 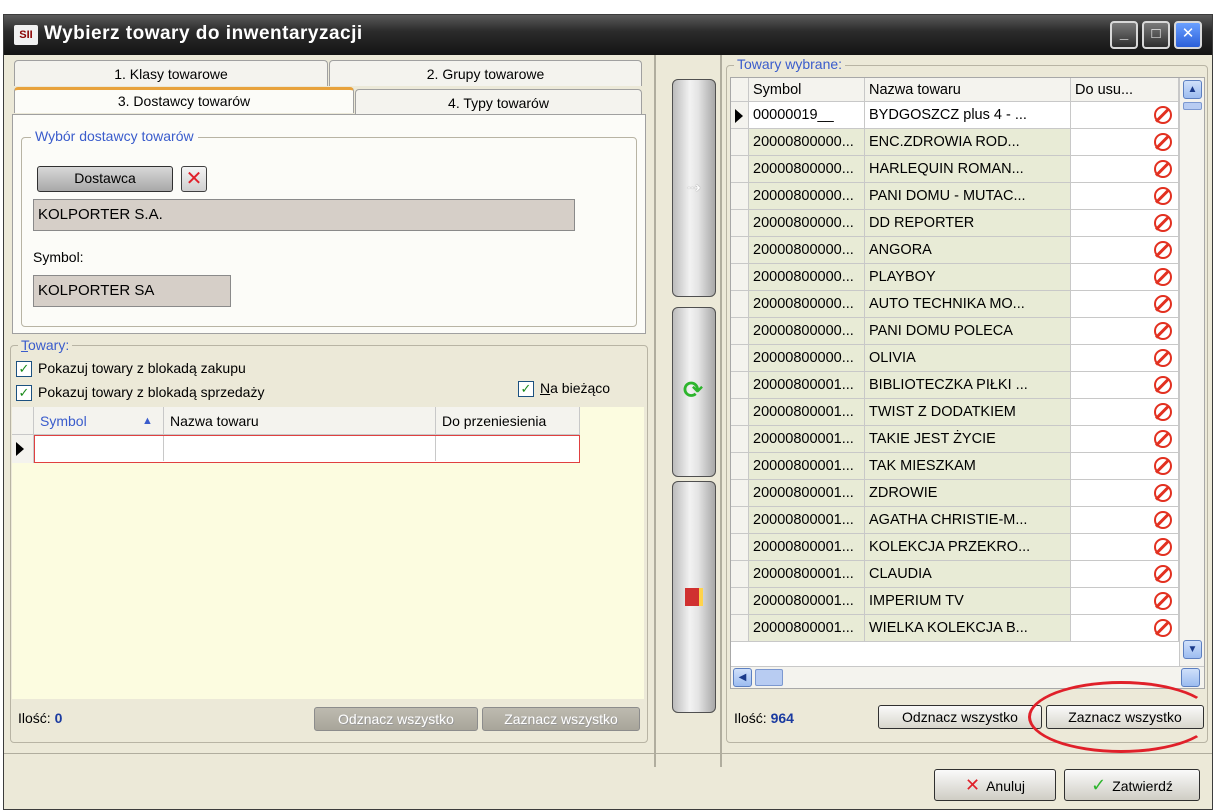 What do you see at coordinates (1156, 35) in the screenshot?
I see `maximize-button: □` at bounding box center [1156, 35].